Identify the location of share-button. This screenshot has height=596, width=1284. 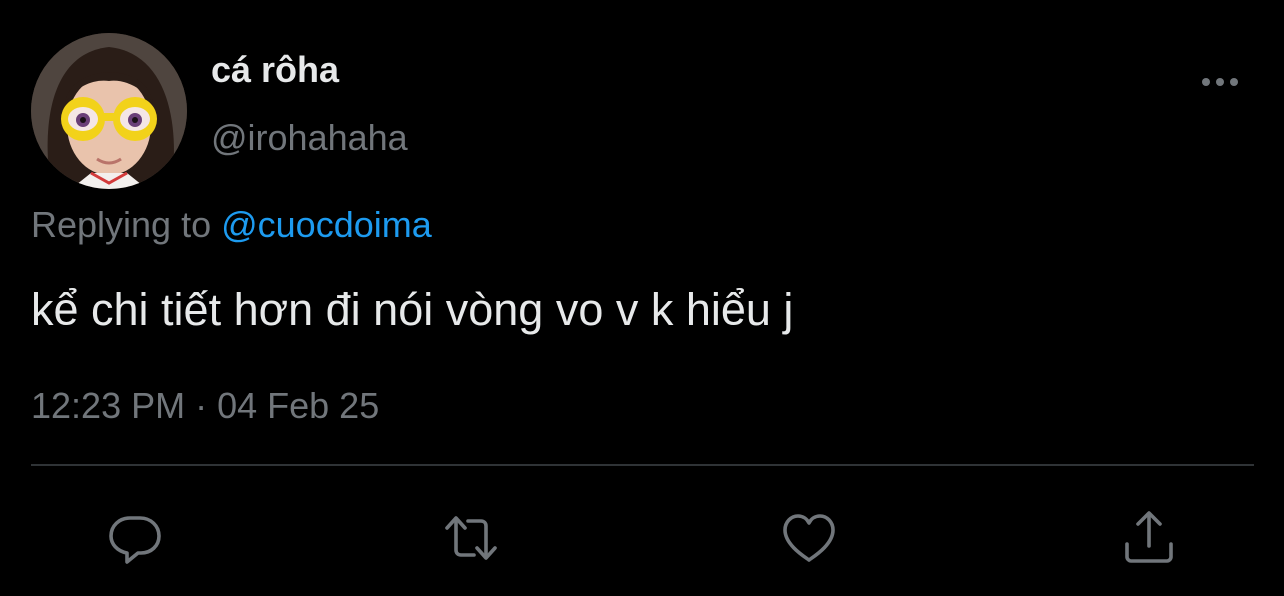
(1149, 538).